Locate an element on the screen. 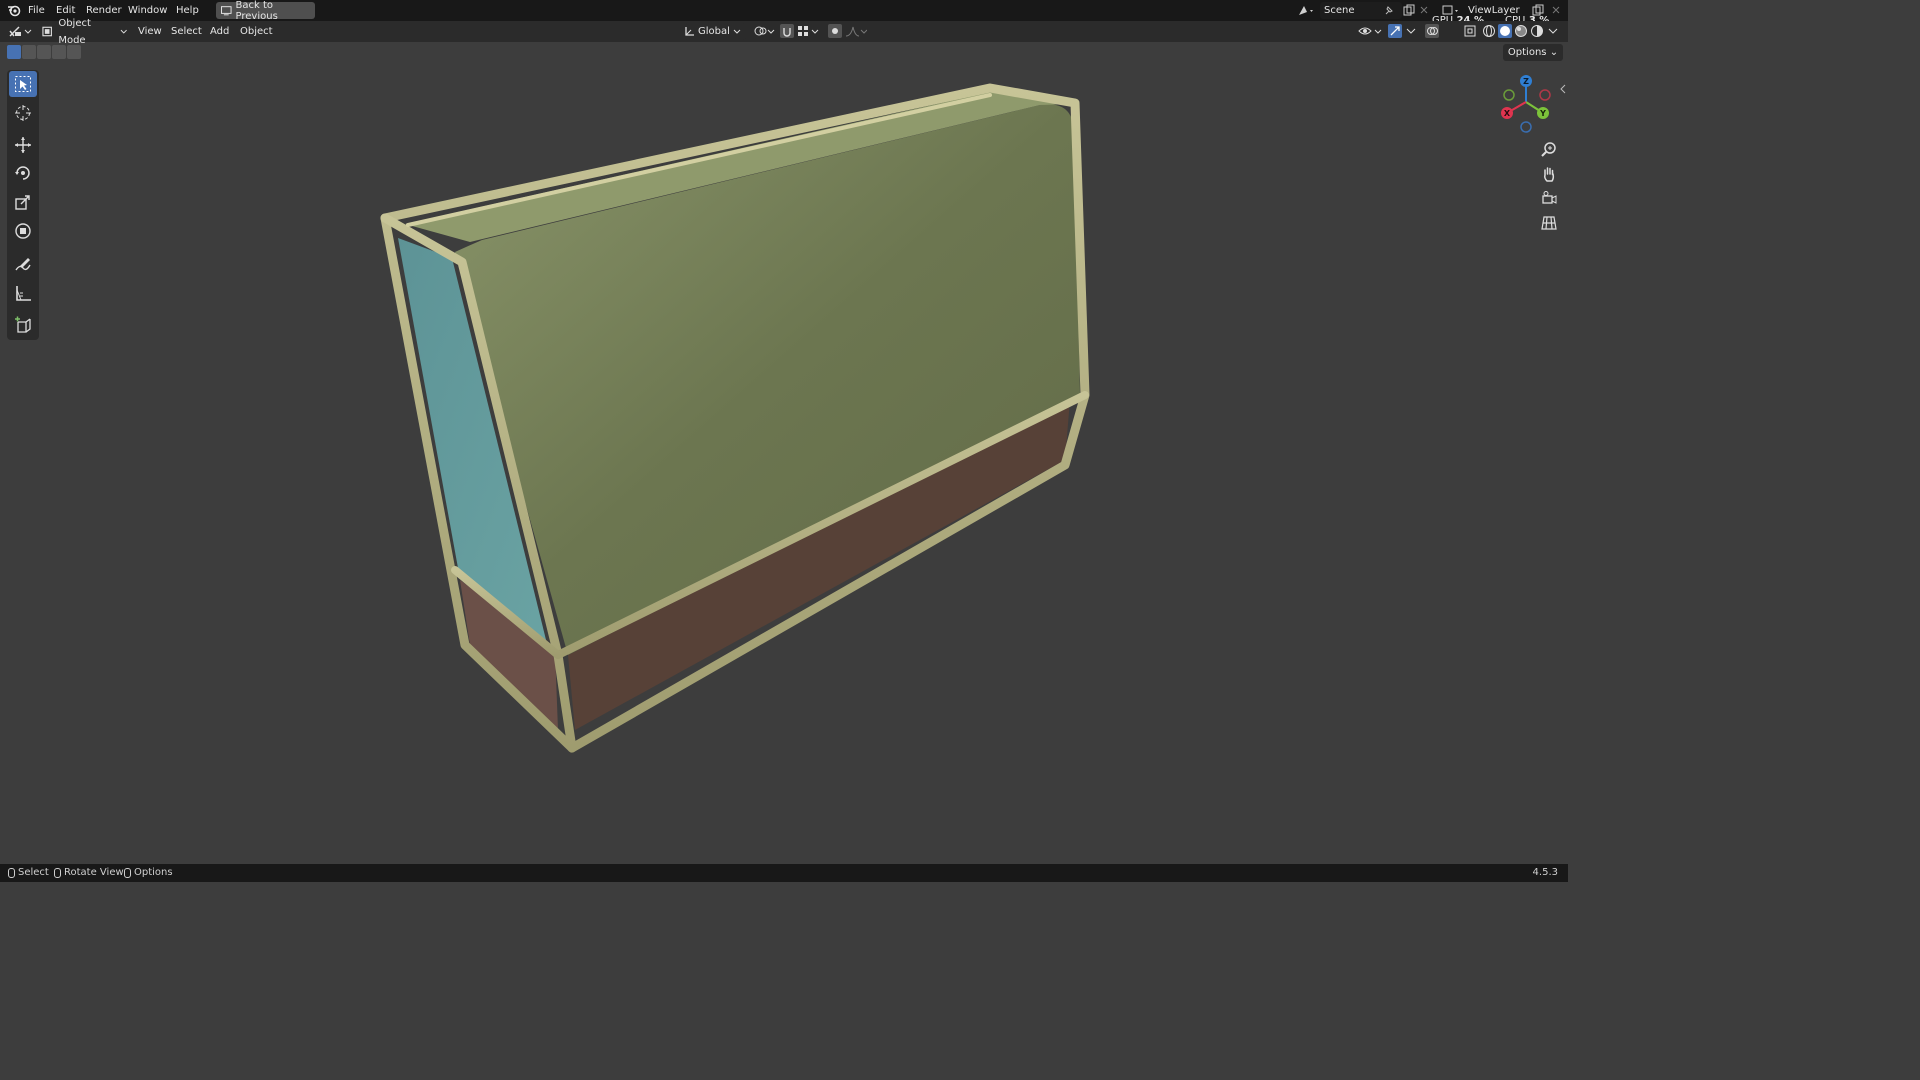  add-cube-icon is located at coordinates (23, 324).